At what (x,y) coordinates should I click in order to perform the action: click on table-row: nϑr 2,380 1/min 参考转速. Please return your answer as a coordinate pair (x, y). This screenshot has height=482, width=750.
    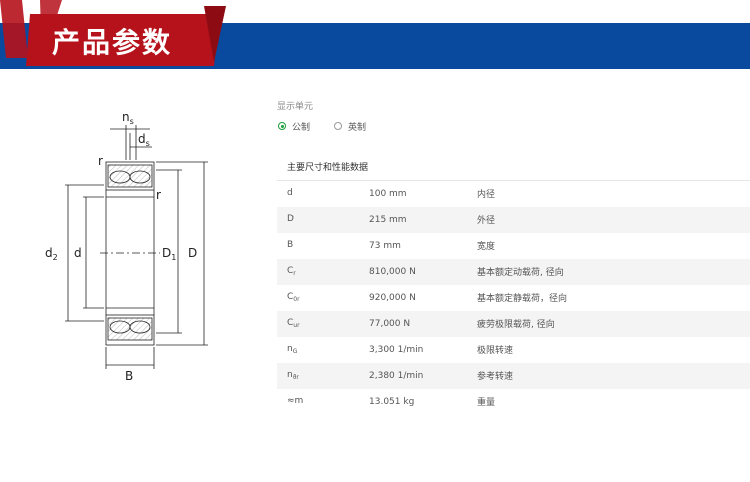
    Looking at the image, I should click on (513, 375).